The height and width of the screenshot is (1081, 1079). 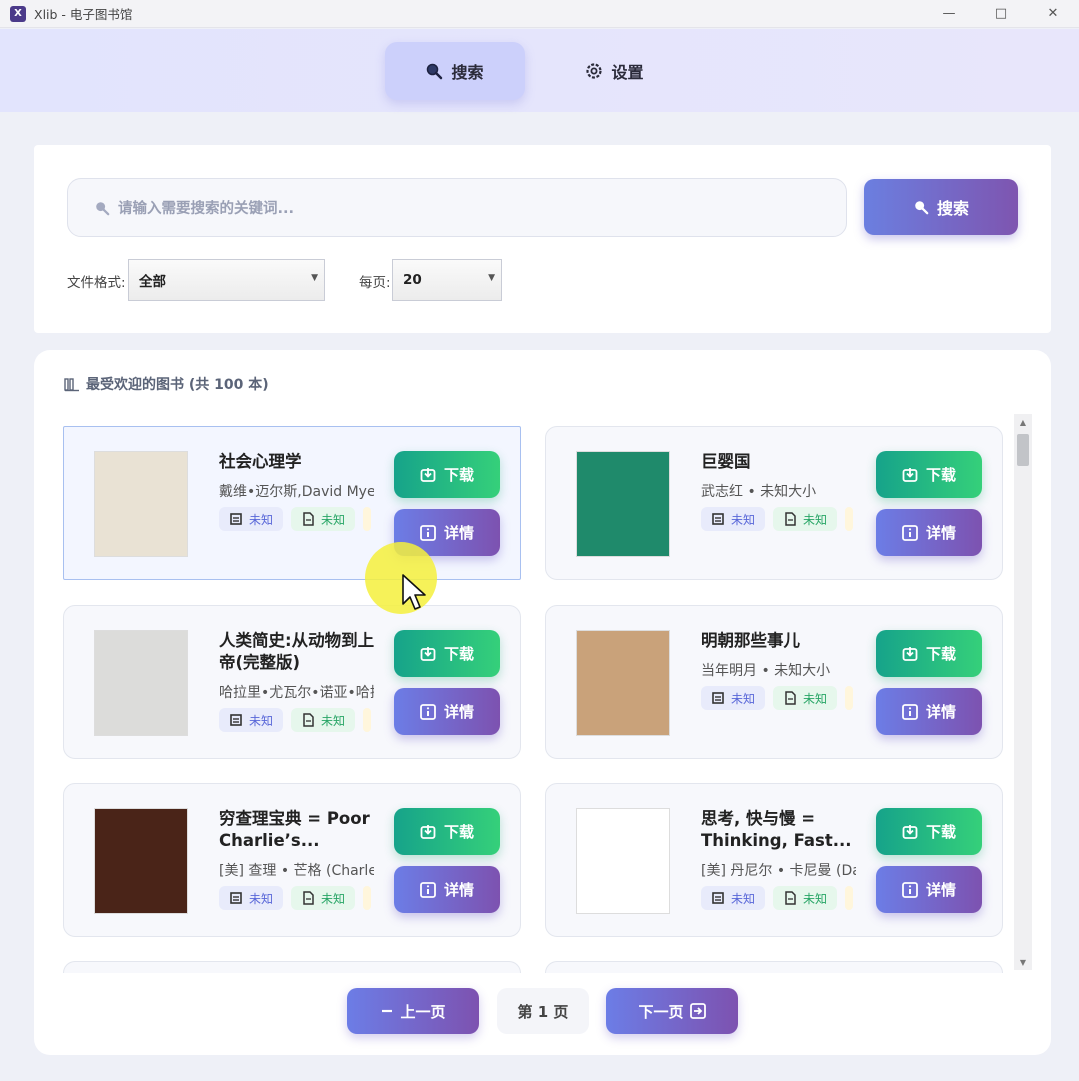 I want to click on minimize-icon: —, so click(x=949, y=14).